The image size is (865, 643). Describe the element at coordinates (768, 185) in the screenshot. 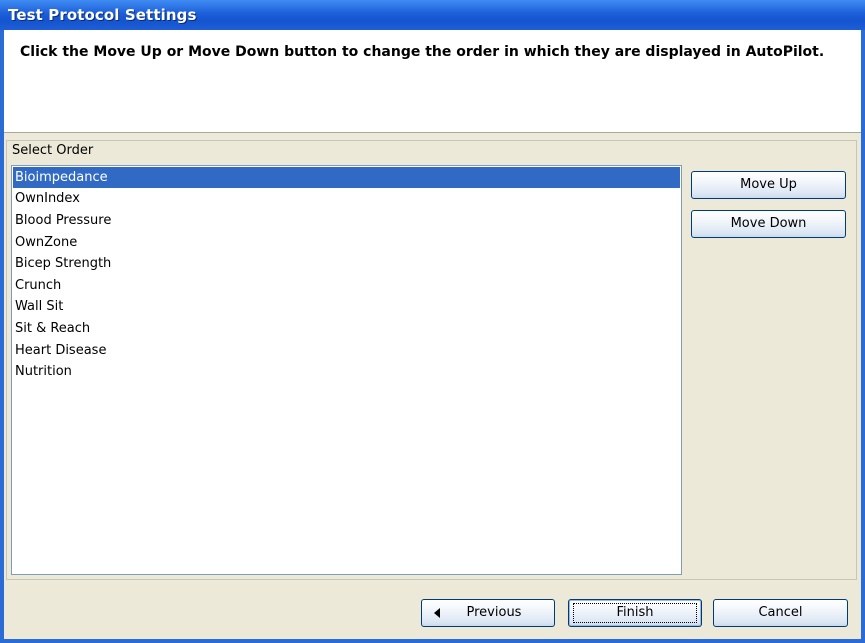

I see `move-up-button: Move Up` at that location.